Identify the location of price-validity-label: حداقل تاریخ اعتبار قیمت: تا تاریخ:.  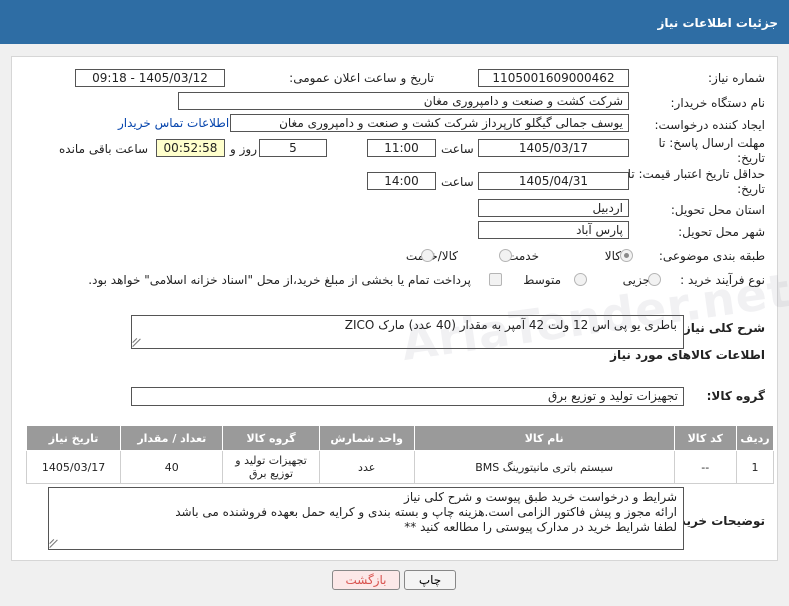
(696, 181).